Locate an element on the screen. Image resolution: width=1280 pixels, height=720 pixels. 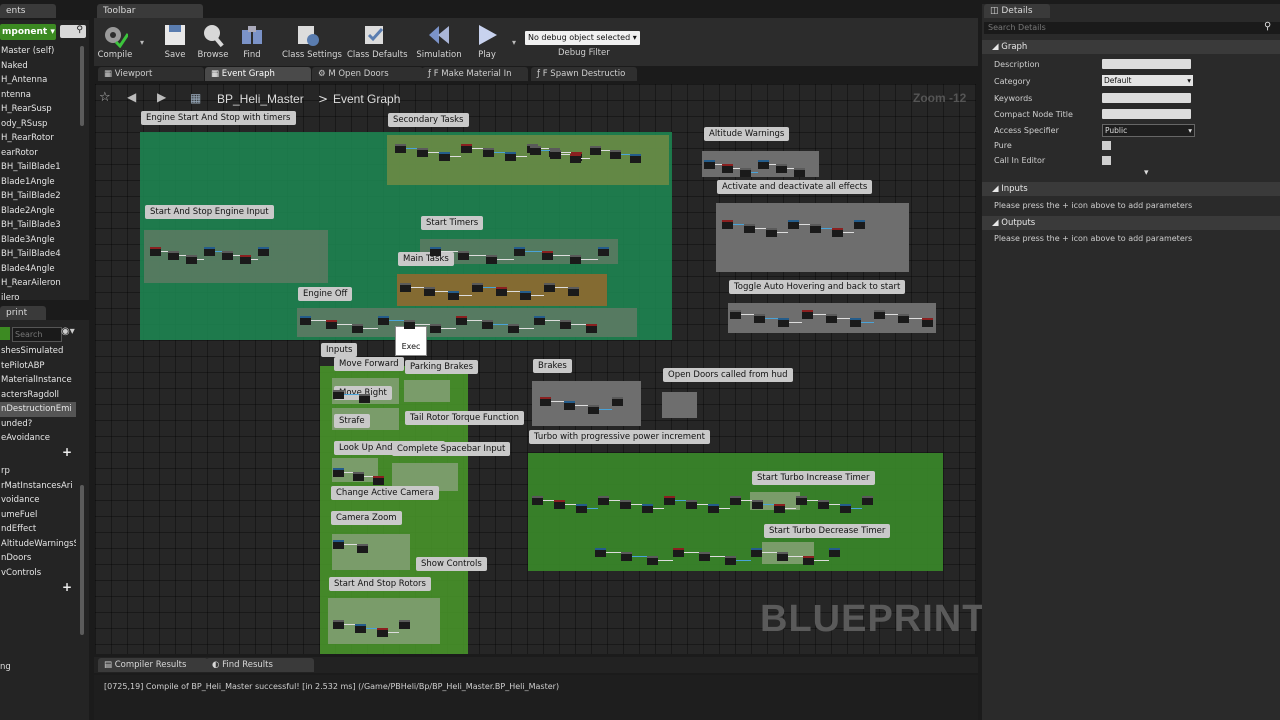
component-tree-item: Naked is located at coordinates (39, 66).